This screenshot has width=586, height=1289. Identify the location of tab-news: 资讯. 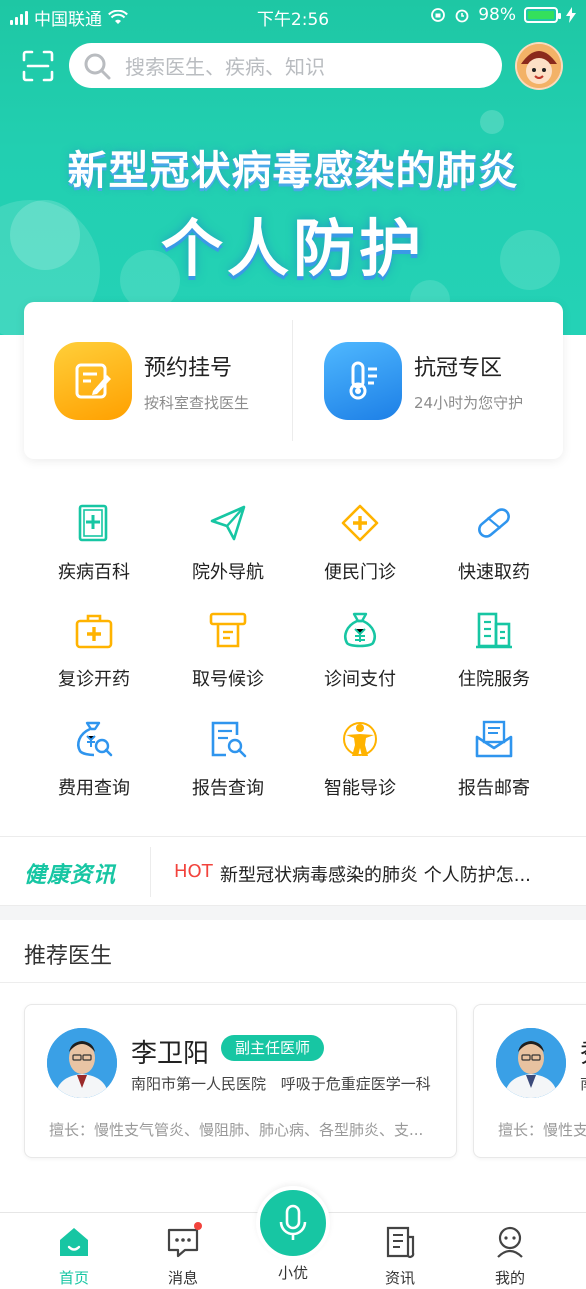
(400, 1256).